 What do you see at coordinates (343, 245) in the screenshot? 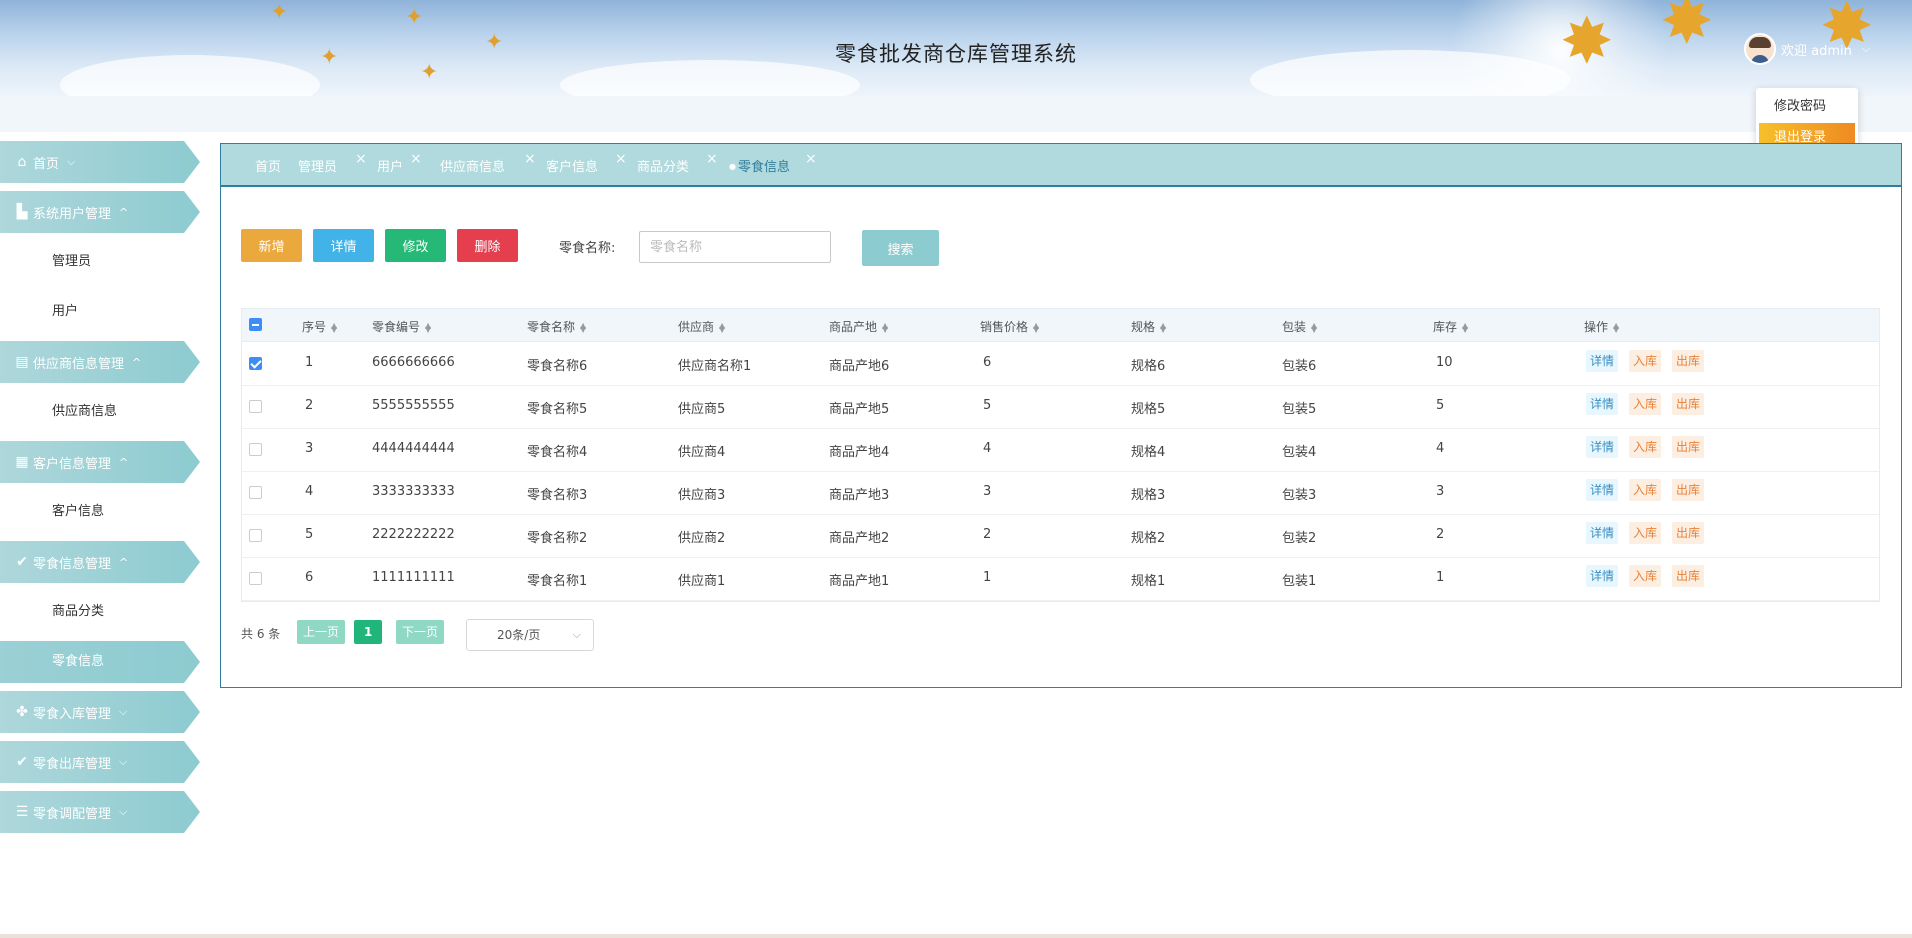
I see `detail-button: 详情` at bounding box center [343, 245].